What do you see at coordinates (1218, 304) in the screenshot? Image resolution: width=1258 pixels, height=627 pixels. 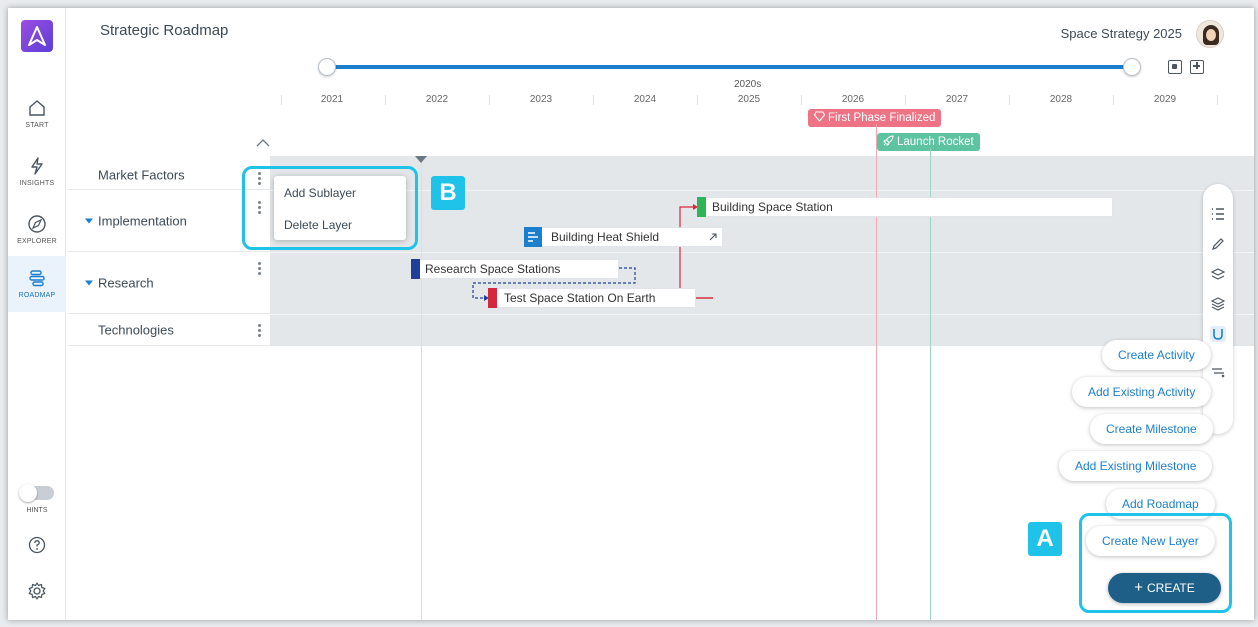 I see `layers-icon` at bounding box center [1218, 304].